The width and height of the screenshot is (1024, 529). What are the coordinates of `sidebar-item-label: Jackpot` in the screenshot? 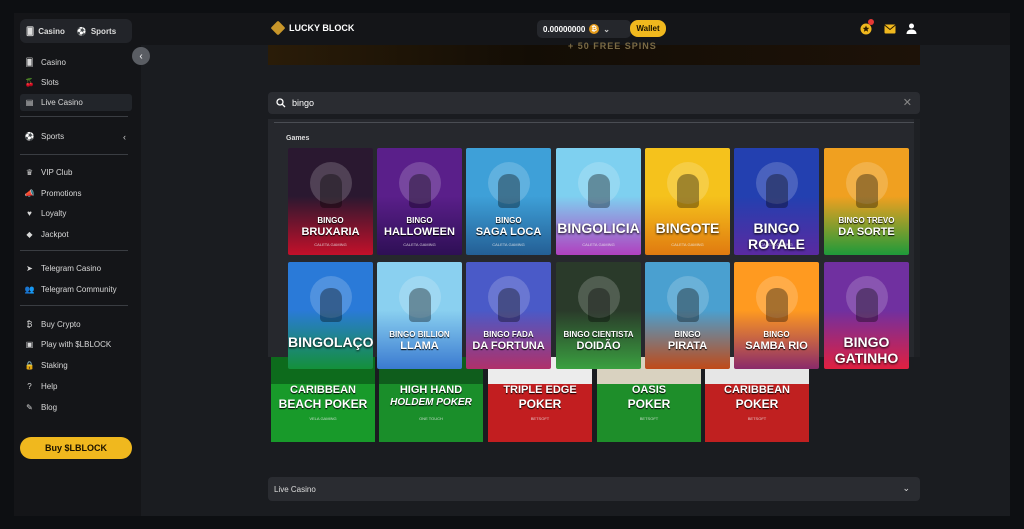 It's located at (55, 234).